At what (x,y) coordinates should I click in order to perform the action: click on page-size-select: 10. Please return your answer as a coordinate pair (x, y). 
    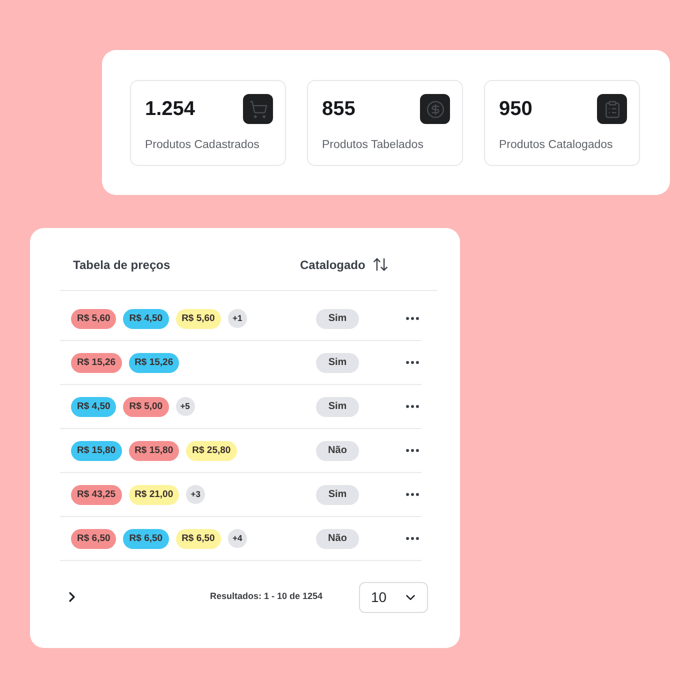
    Looking at the image, I should click on (393, 597).